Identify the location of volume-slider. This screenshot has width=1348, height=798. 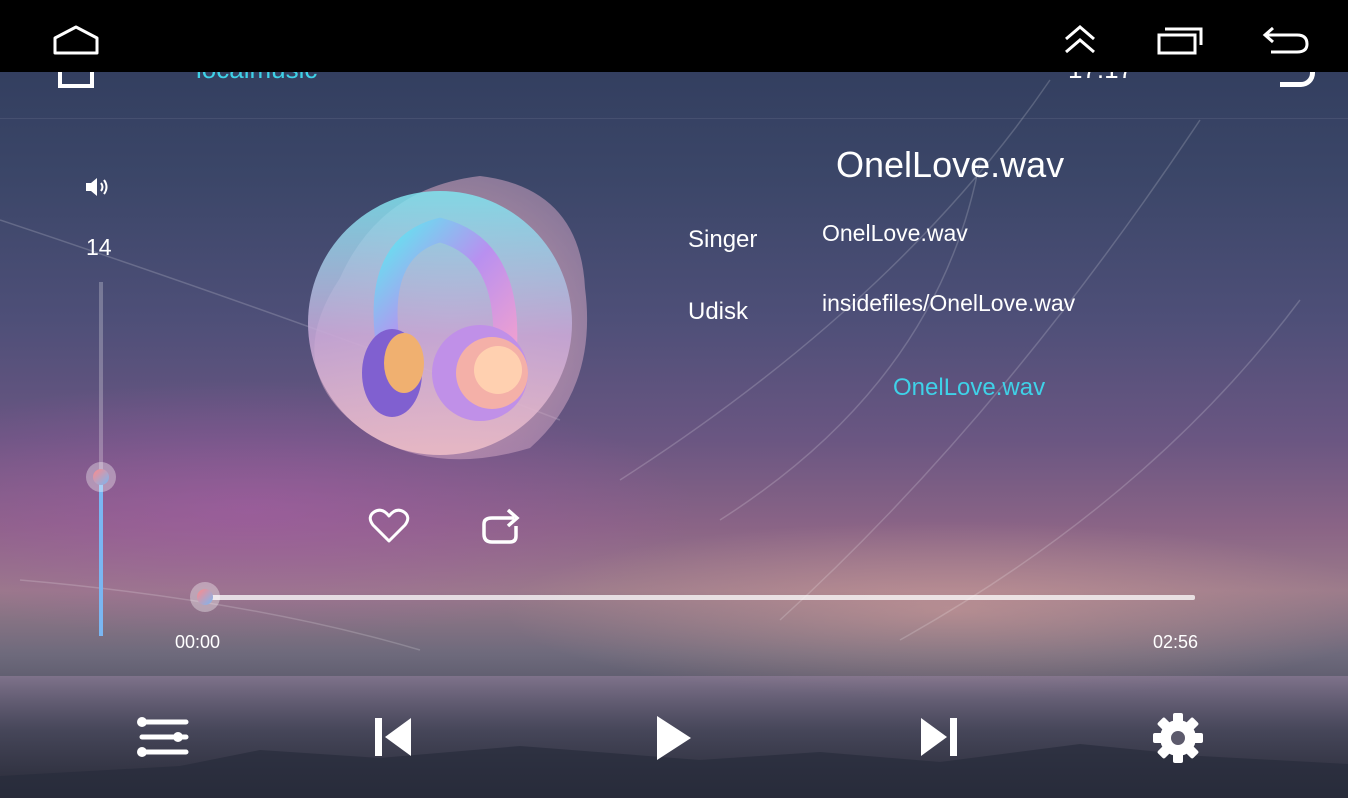
(101, 459).